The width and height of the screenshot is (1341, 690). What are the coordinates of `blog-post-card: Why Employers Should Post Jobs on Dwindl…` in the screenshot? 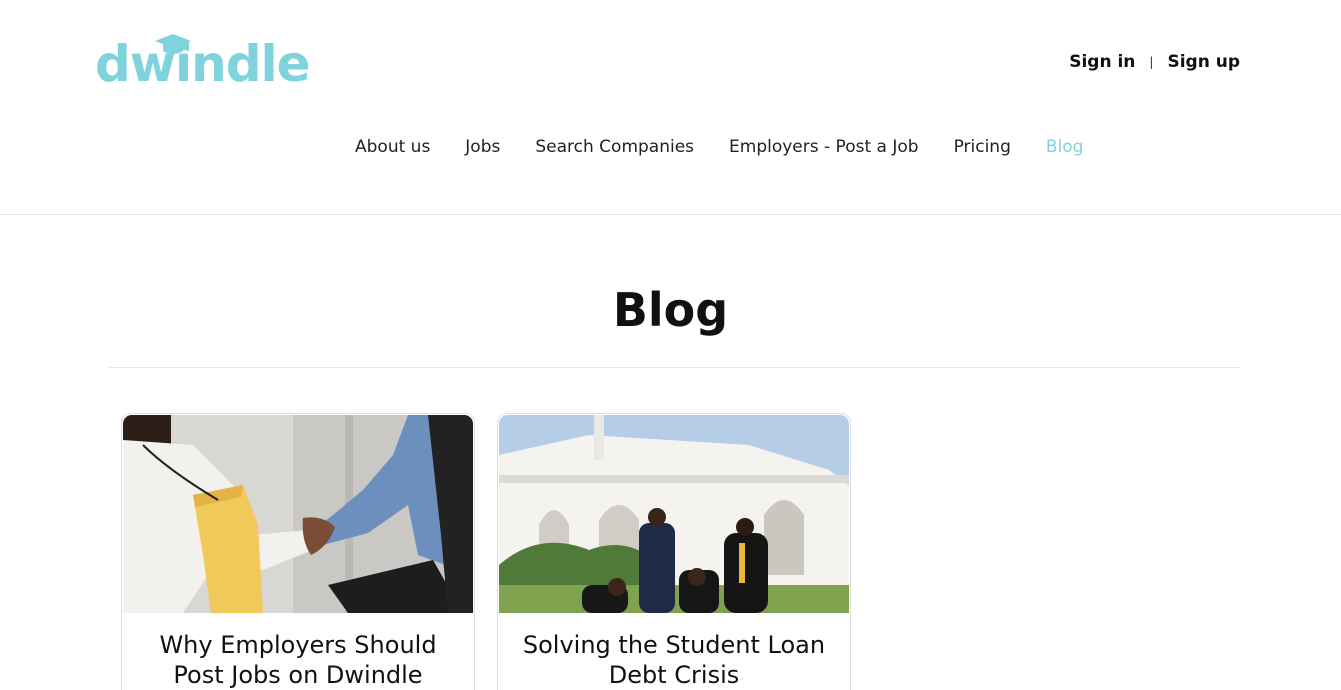 It's located at (298, 551).